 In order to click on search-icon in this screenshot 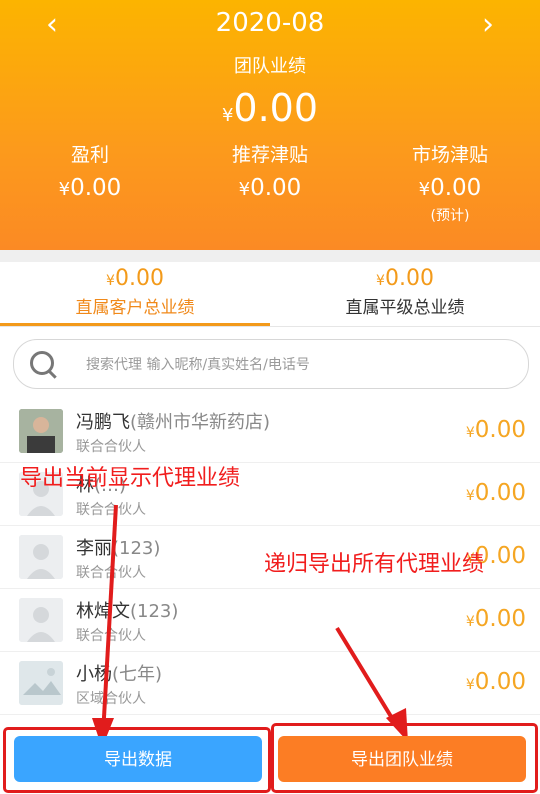, I will do `click(42, 363)`.